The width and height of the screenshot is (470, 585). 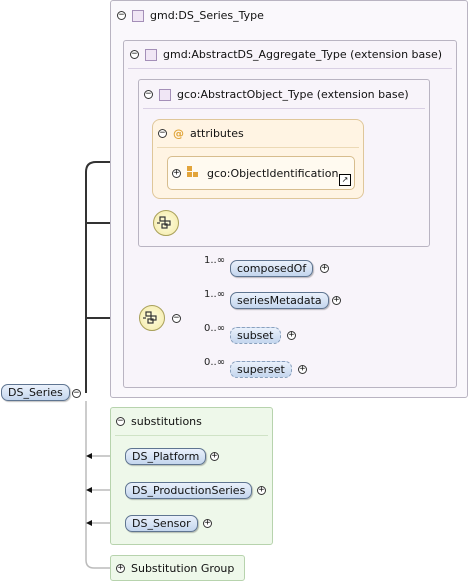 I want to click on element-seriesMetadata: seriesMetadata, so click(x=279, y=300).